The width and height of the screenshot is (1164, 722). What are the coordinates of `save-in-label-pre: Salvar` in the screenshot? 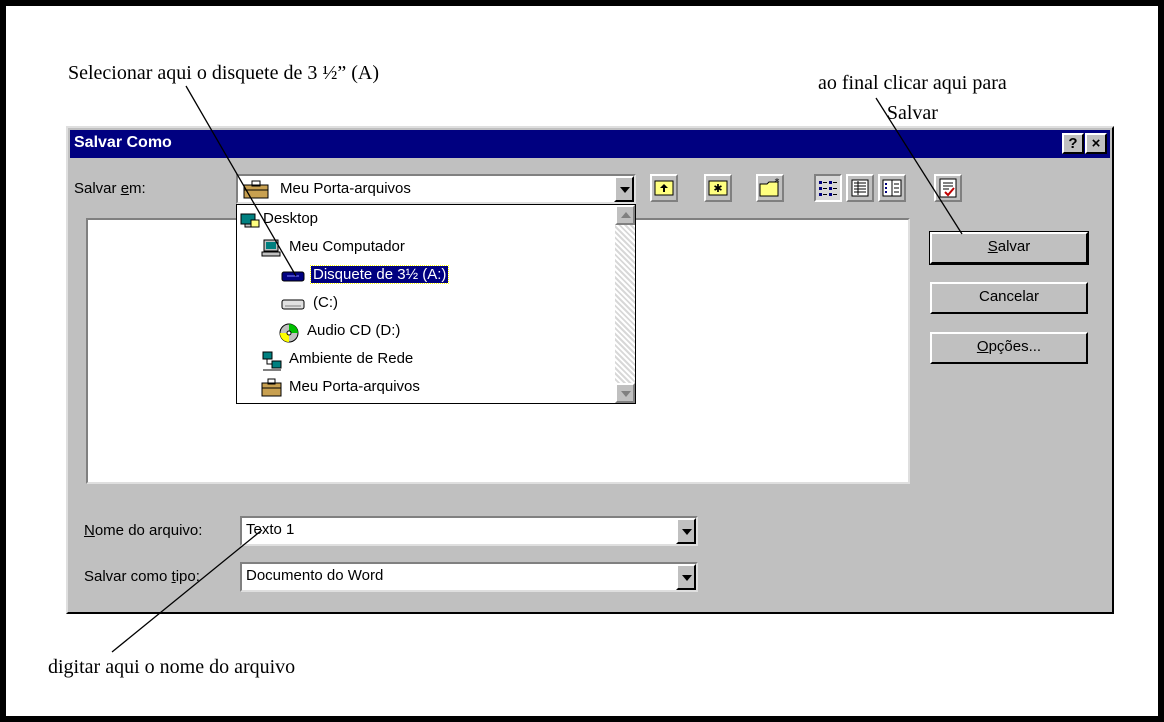 It's located at (97, 188).